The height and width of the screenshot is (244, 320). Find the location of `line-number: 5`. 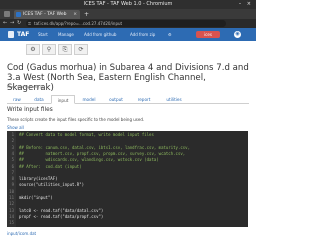

line-number: 5 is located at coordinates (12, 160).